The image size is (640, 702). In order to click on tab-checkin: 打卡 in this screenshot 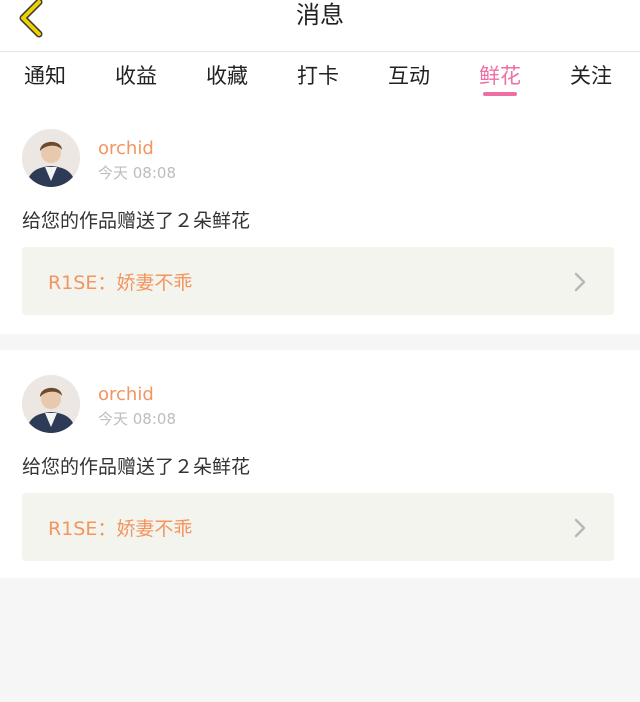, I will do `click(318, 80)`.